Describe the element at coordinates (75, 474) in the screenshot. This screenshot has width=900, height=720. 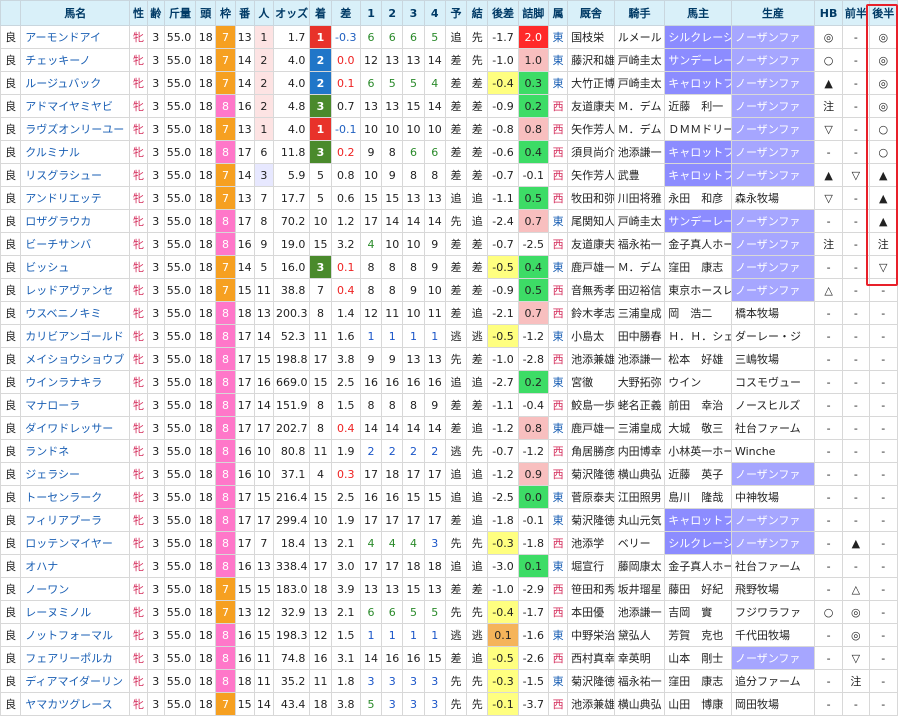
I see `horse-name-link: ジェラシー` at that location.